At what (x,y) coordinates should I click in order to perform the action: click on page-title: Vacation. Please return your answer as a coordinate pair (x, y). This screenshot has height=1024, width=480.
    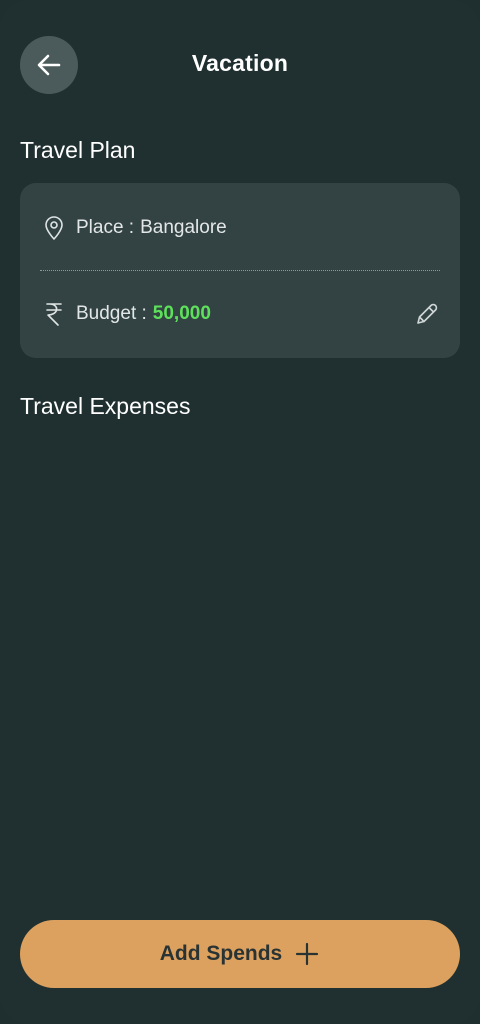
    Looking at the image, I should click on (240, 63).